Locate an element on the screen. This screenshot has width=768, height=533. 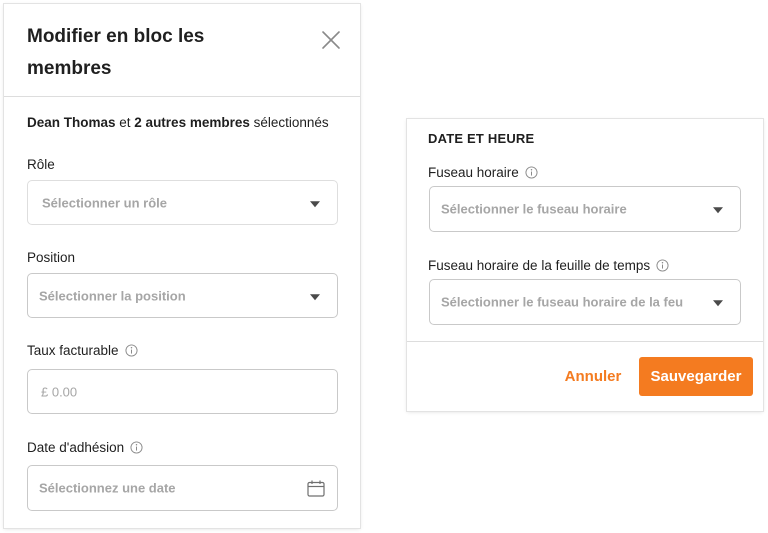
join-date-label: Date d'adhésion is located at coordinates (85, 447).